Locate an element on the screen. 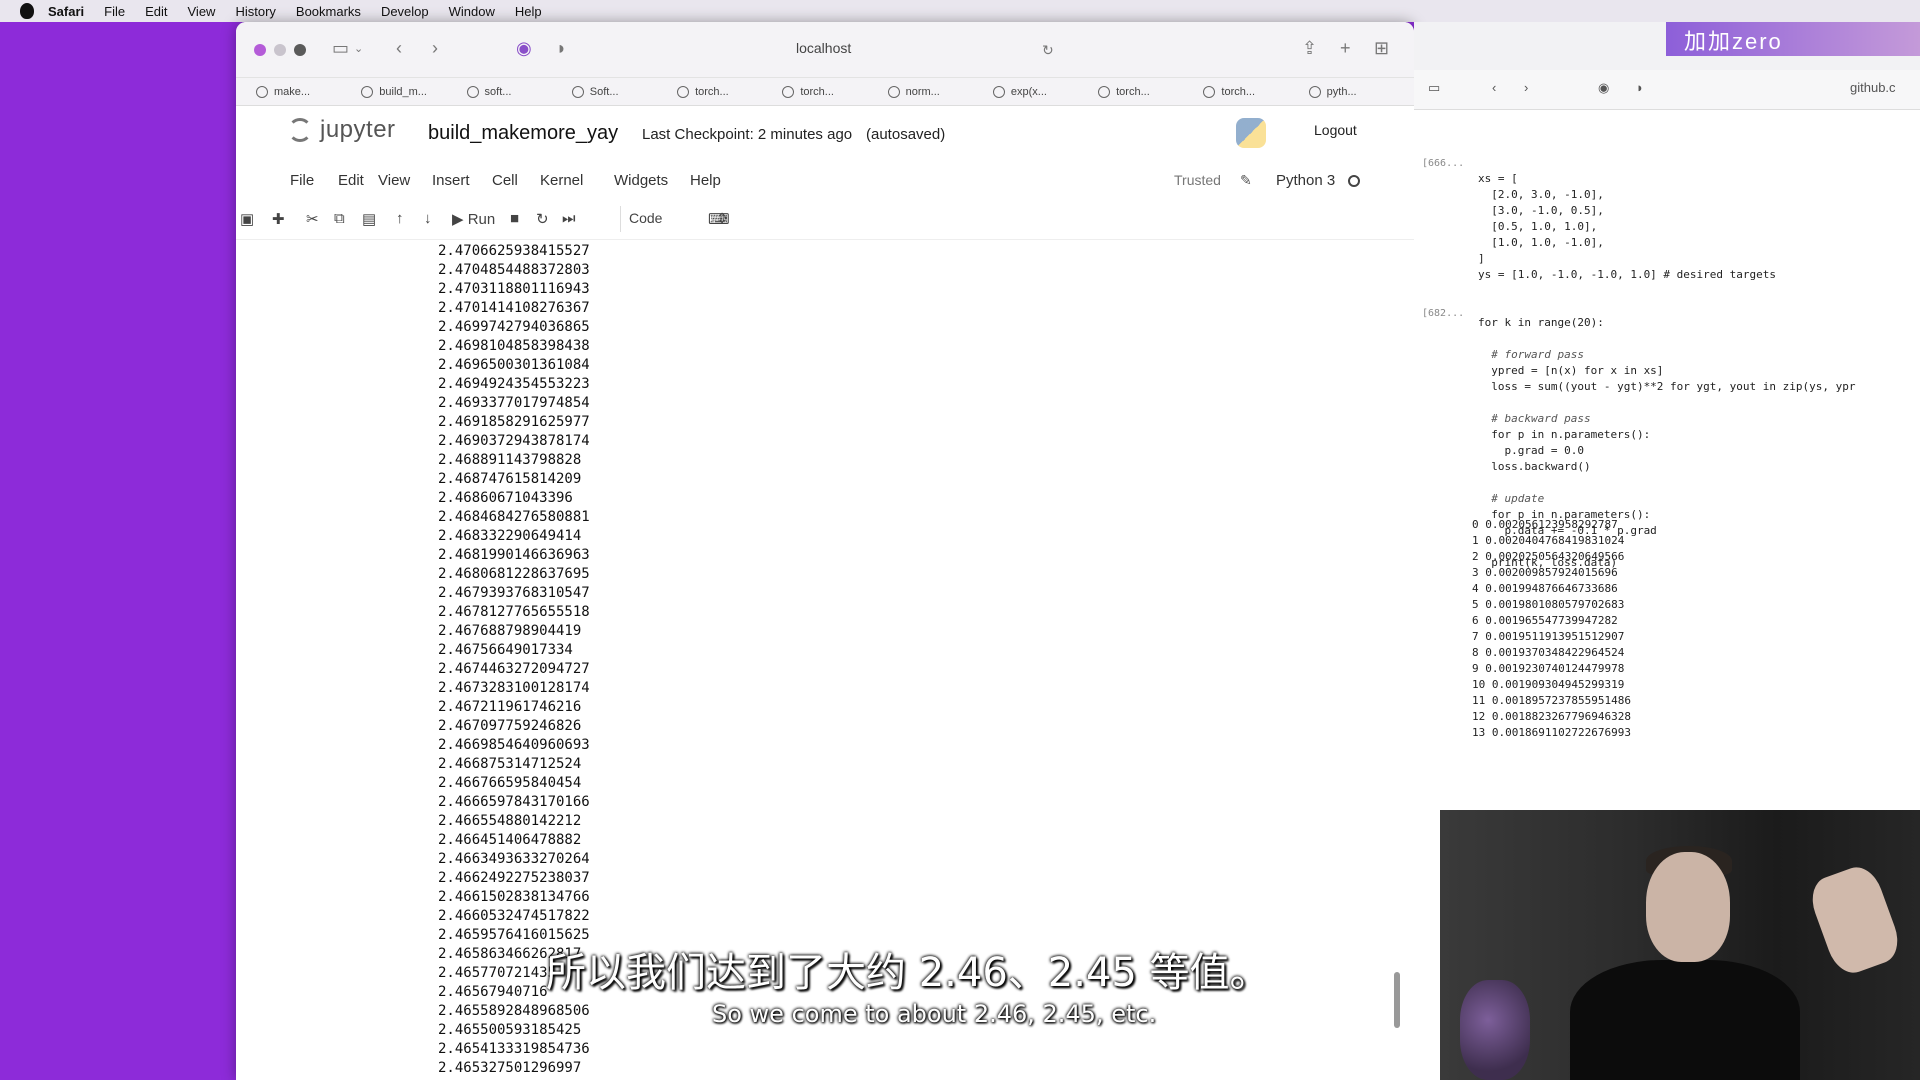 The image size is (1920, 1080). jmenu-cell: Cell is located at coordinates (505, 180).